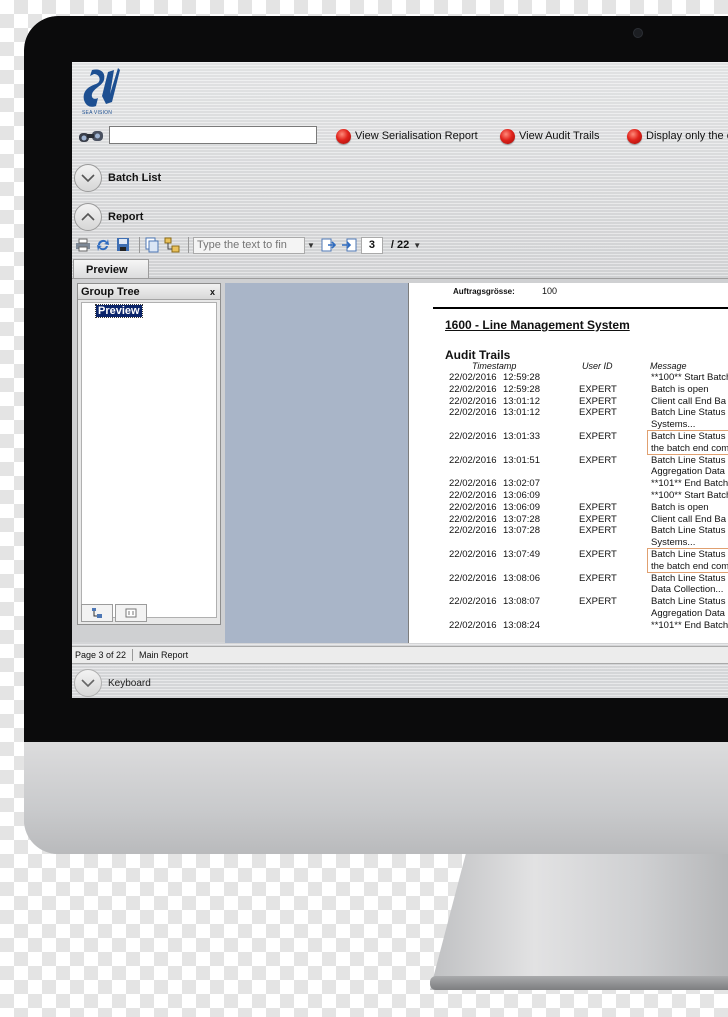 The height and width of the screenshot is (1017, 728). I want to click on order-size-value: 100, so click(550, 291).